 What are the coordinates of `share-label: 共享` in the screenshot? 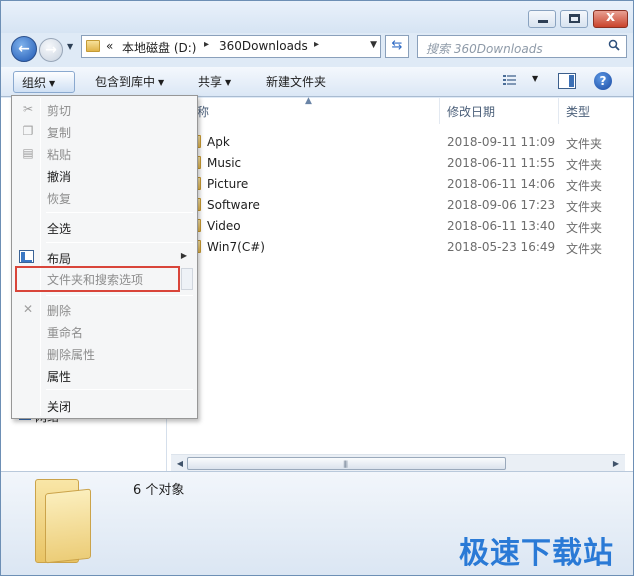 It's located at (210, 82).